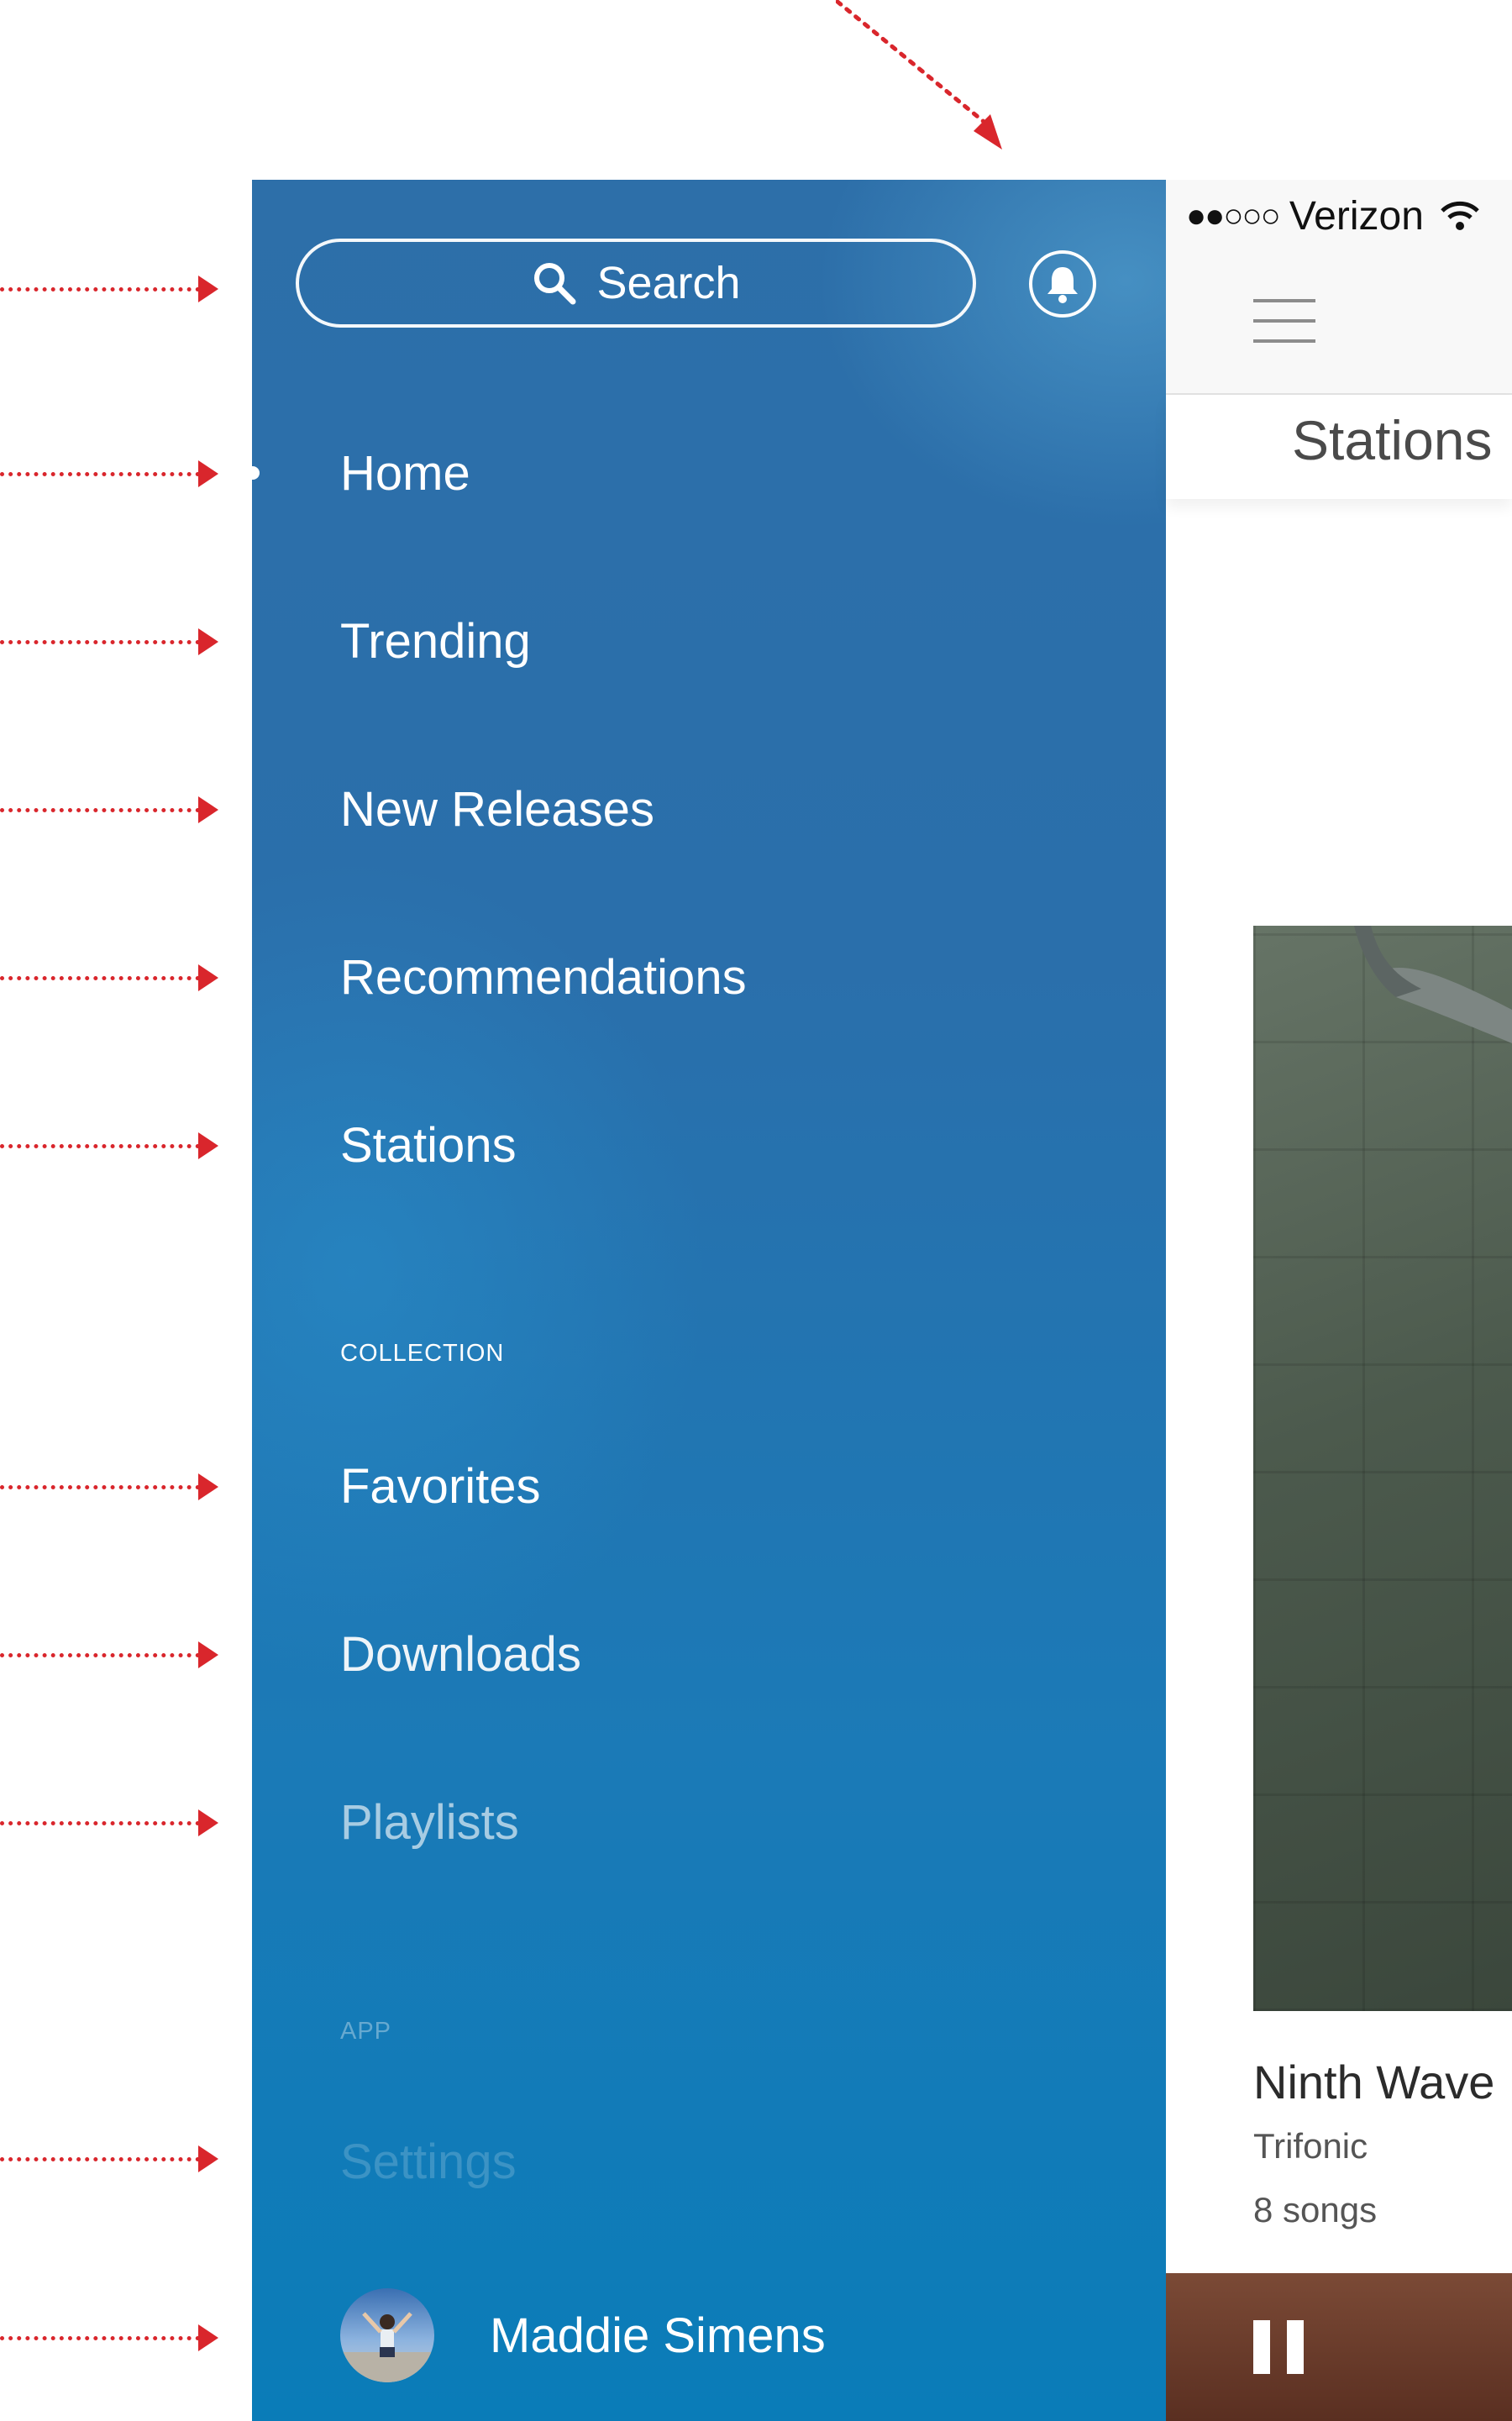 The width and height of the screenshot is (1512, 2421). Describe the element at coordinates (387, 2335) in the screenshot. I see `avatar` at that location.